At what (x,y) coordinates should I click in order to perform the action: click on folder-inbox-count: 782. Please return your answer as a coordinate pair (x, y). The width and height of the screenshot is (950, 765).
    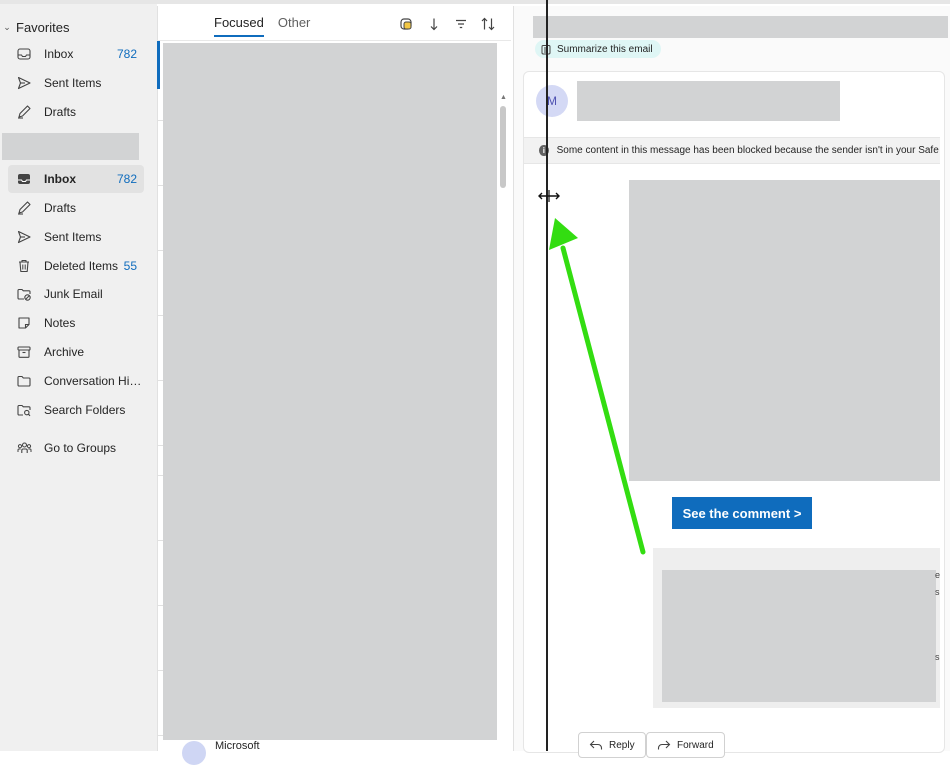
    Looking at the image, I should click on (126, 179).